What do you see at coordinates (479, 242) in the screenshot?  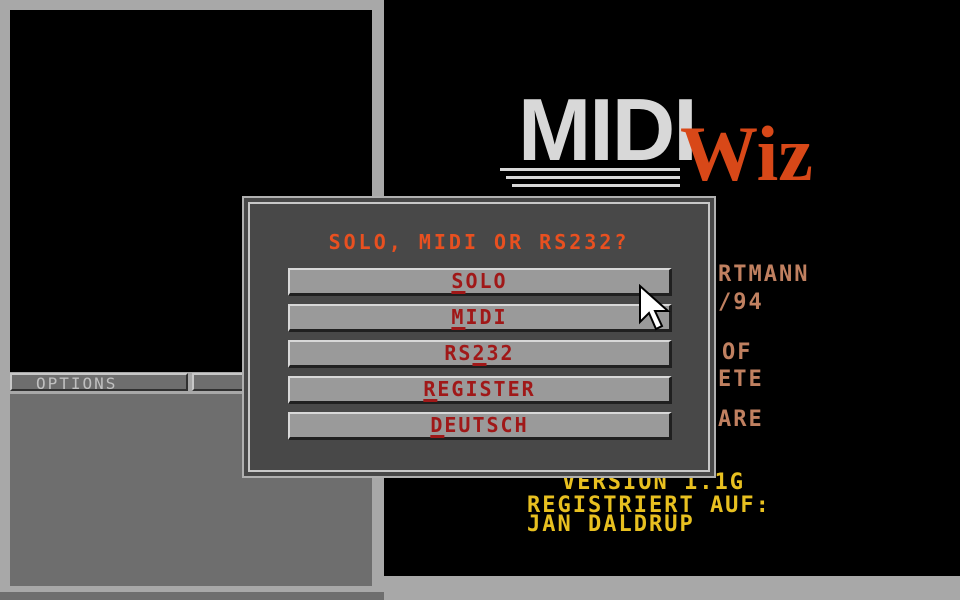 I see `dialog-title: SOLO, MIDI OR RS232?` at bounding box center [479, 242].